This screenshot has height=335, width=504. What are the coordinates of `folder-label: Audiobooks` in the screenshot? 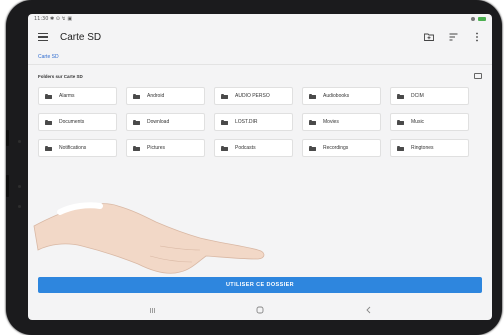 It's located at (336, 96).